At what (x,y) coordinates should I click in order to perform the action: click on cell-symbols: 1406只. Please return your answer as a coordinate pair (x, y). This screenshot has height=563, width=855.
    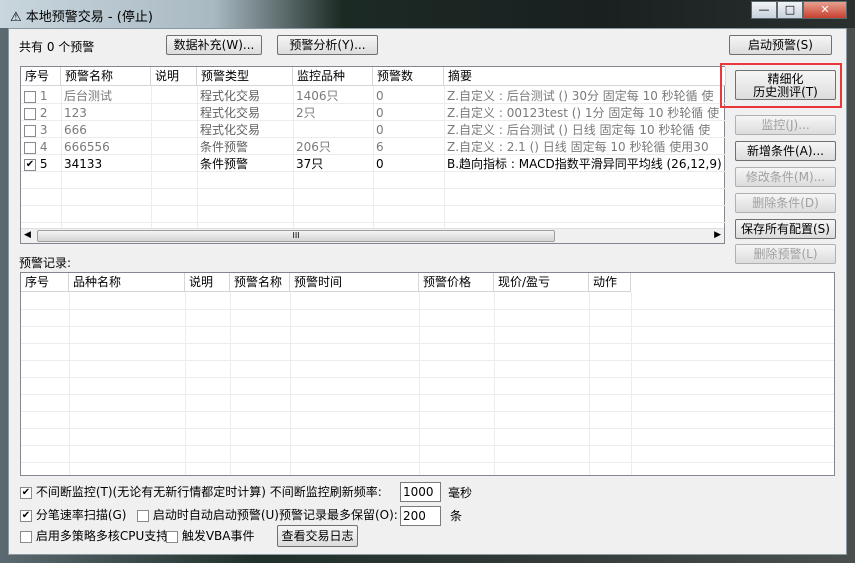
    Looking at the image, I should click on (333, 96).